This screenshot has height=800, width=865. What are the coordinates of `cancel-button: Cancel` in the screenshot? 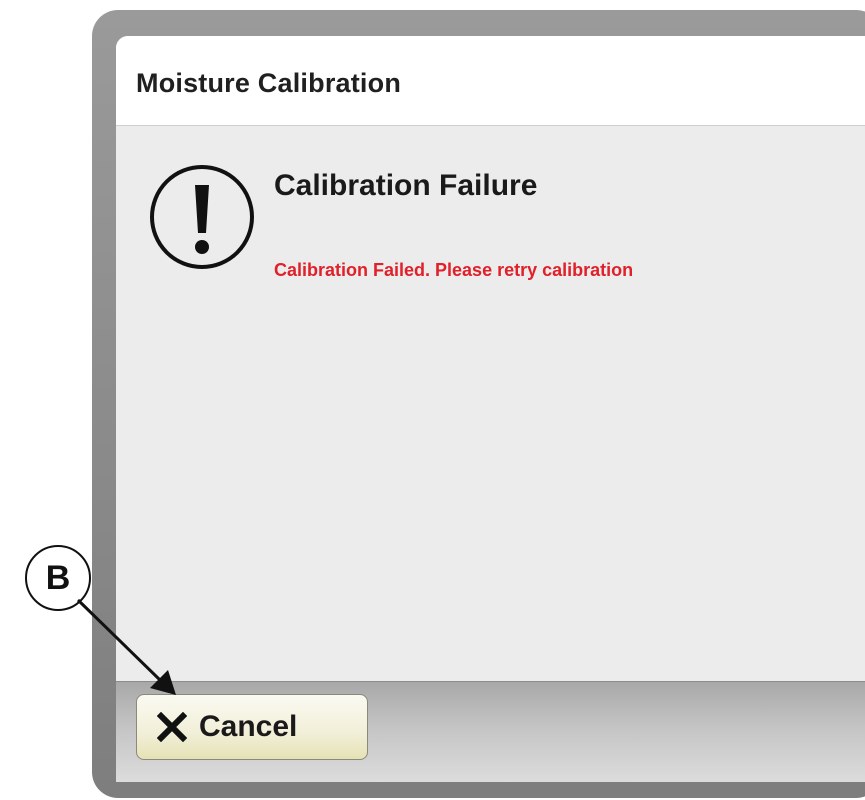 It's located at (252, 727).